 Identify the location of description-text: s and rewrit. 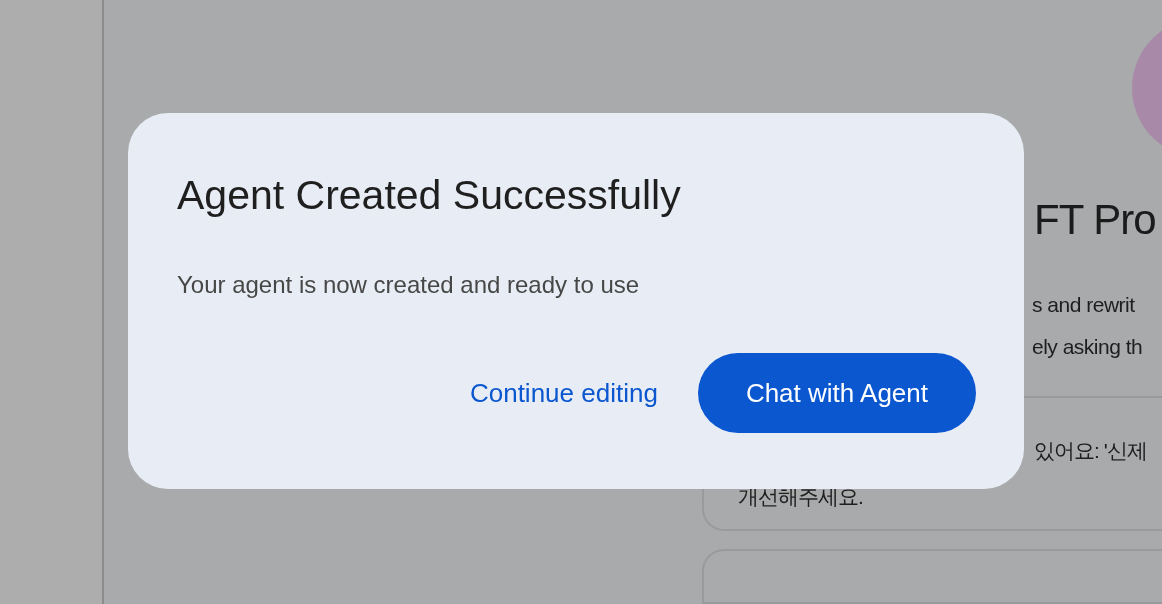
(1084, 305).